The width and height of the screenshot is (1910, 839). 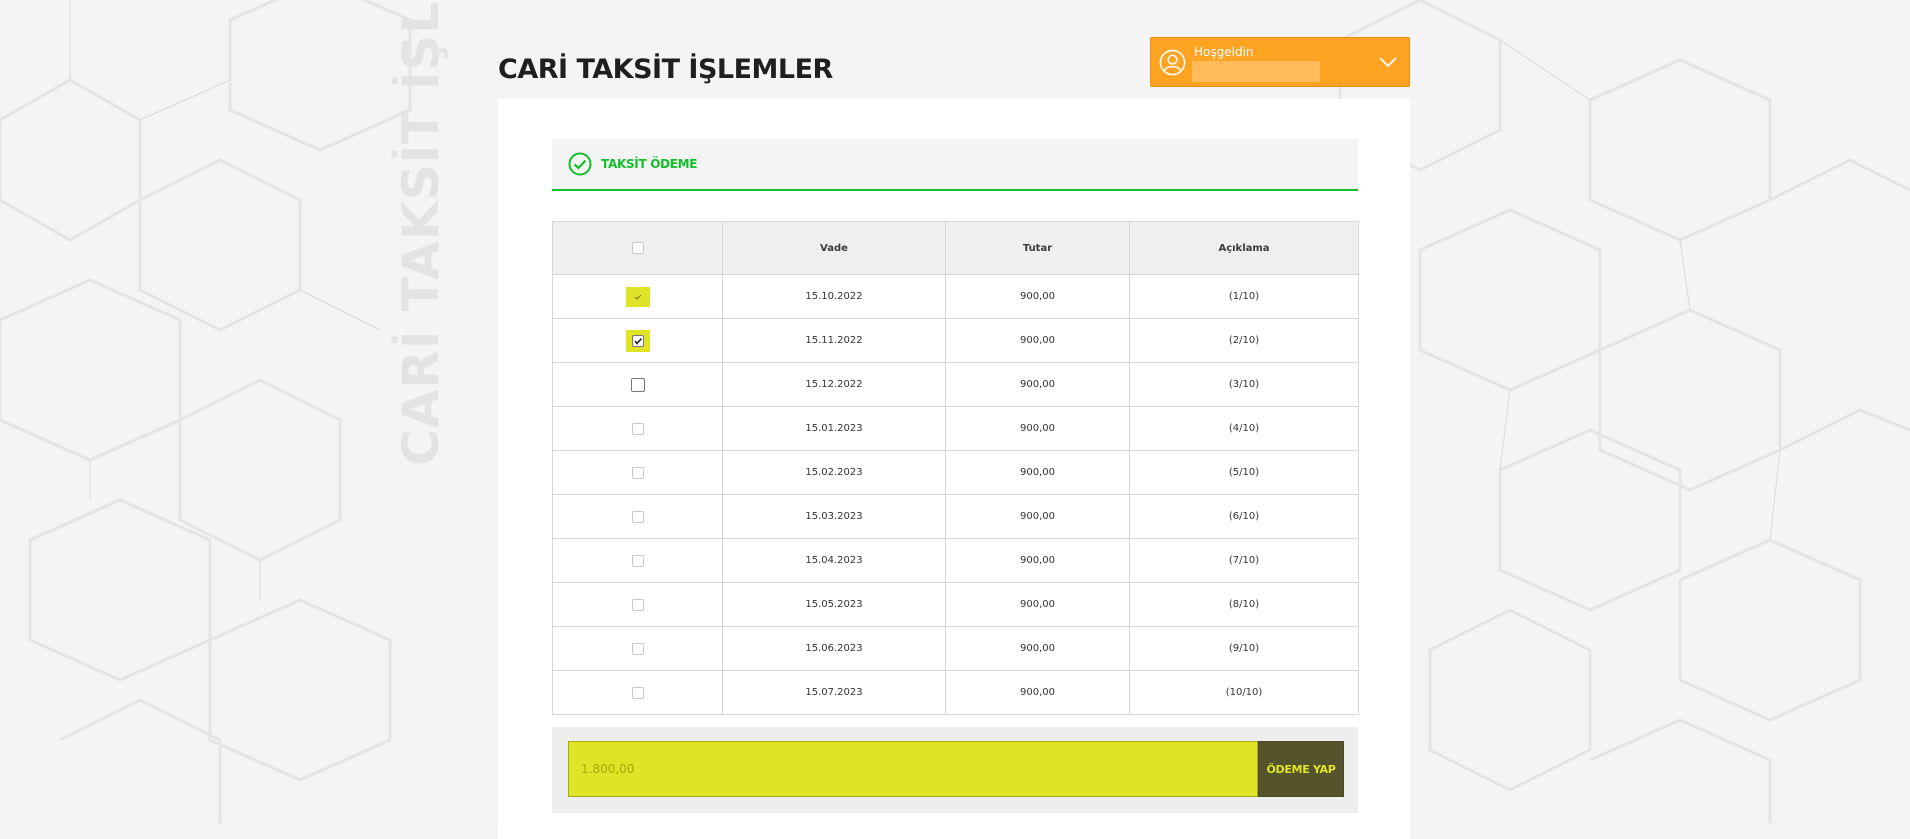 I want to click on vade-cell: 15.10.2022, so click(x=834, y=296).